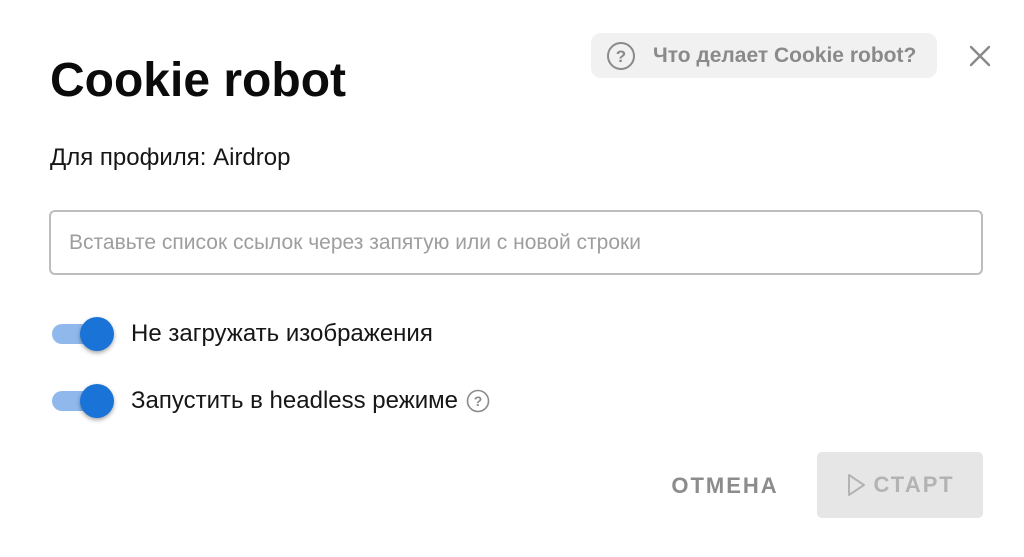 Image resolution: width=1024 pixels, height=557 pixels. I want to click on headless-mode-switch, so click(83, 401).